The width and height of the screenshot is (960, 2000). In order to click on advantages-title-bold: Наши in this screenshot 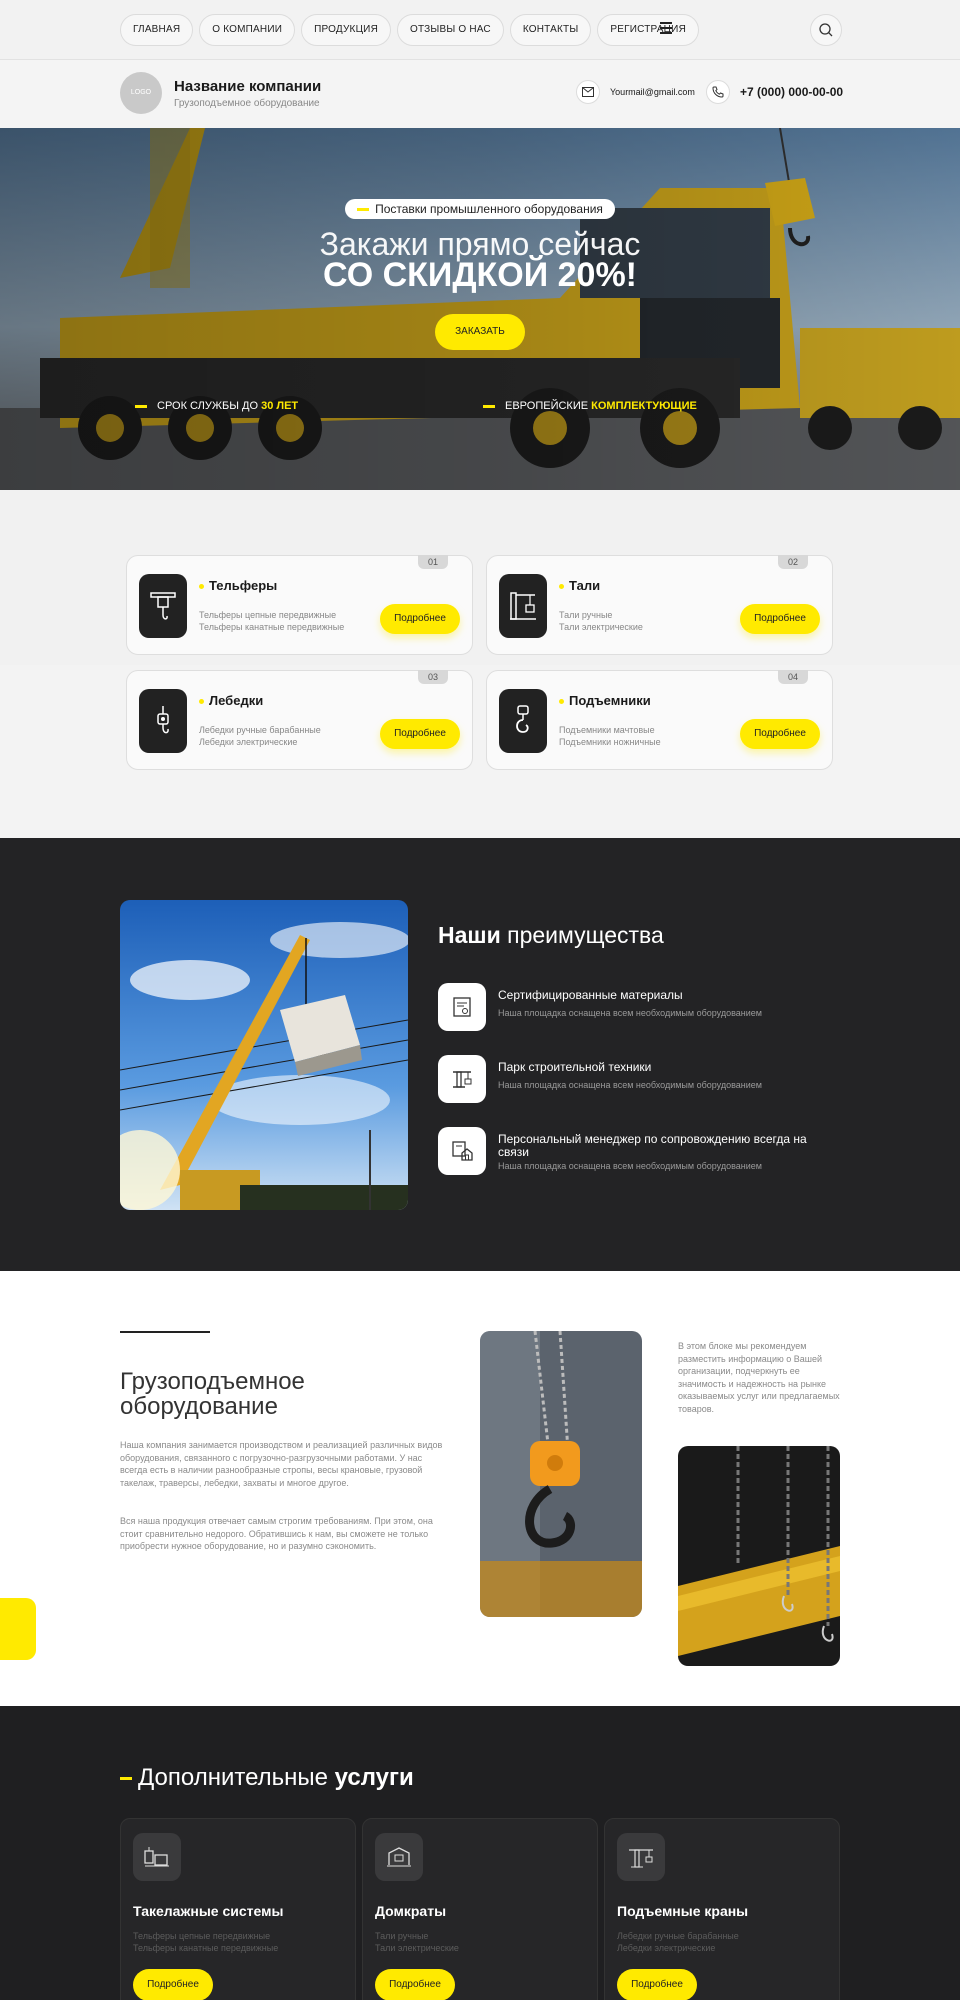, I will do `click(469, 935)`.